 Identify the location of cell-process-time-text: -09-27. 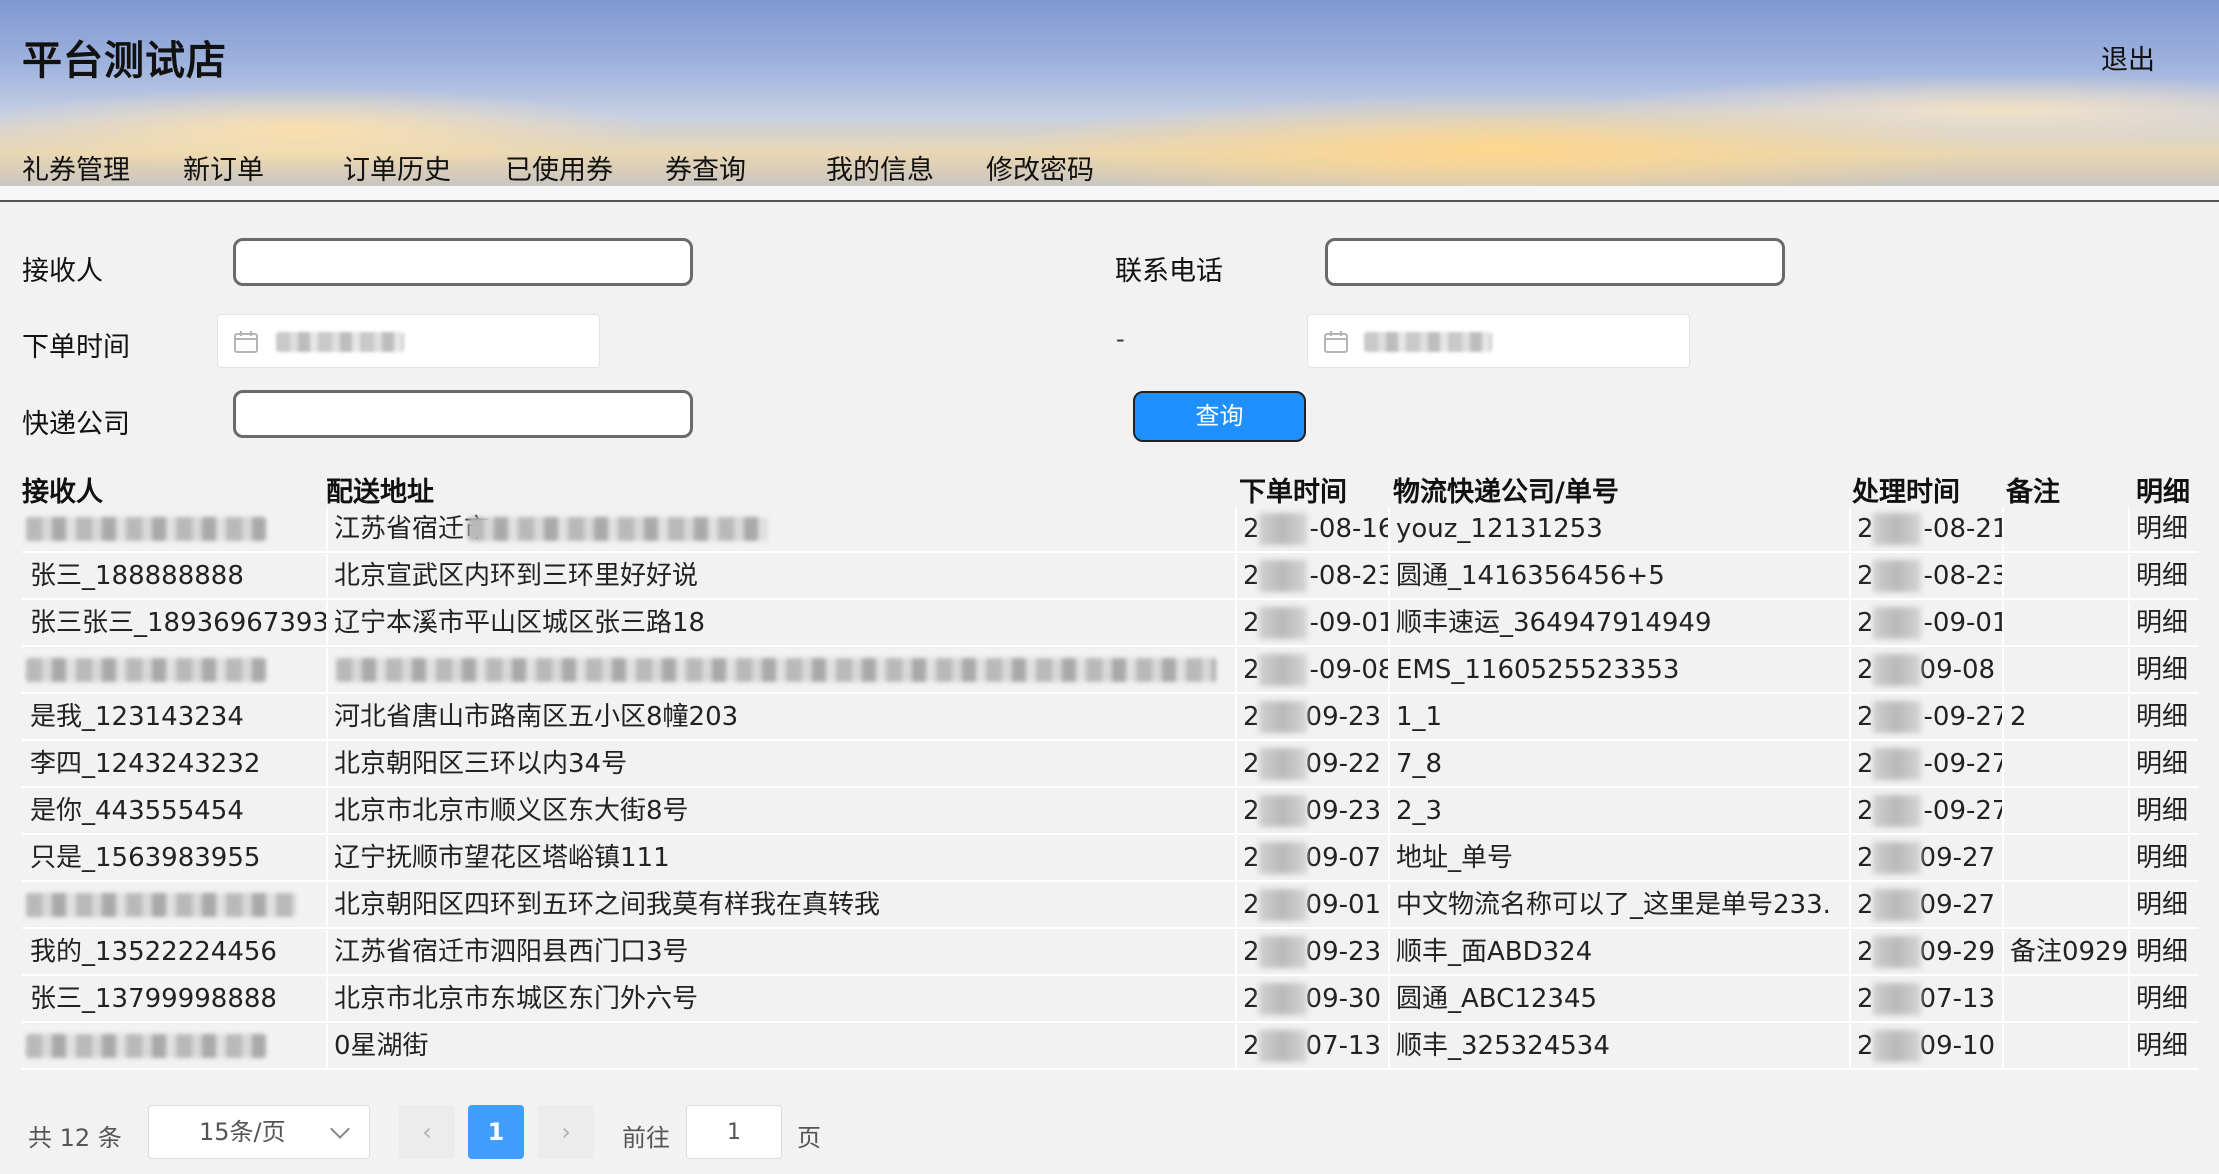
(1962, 764).